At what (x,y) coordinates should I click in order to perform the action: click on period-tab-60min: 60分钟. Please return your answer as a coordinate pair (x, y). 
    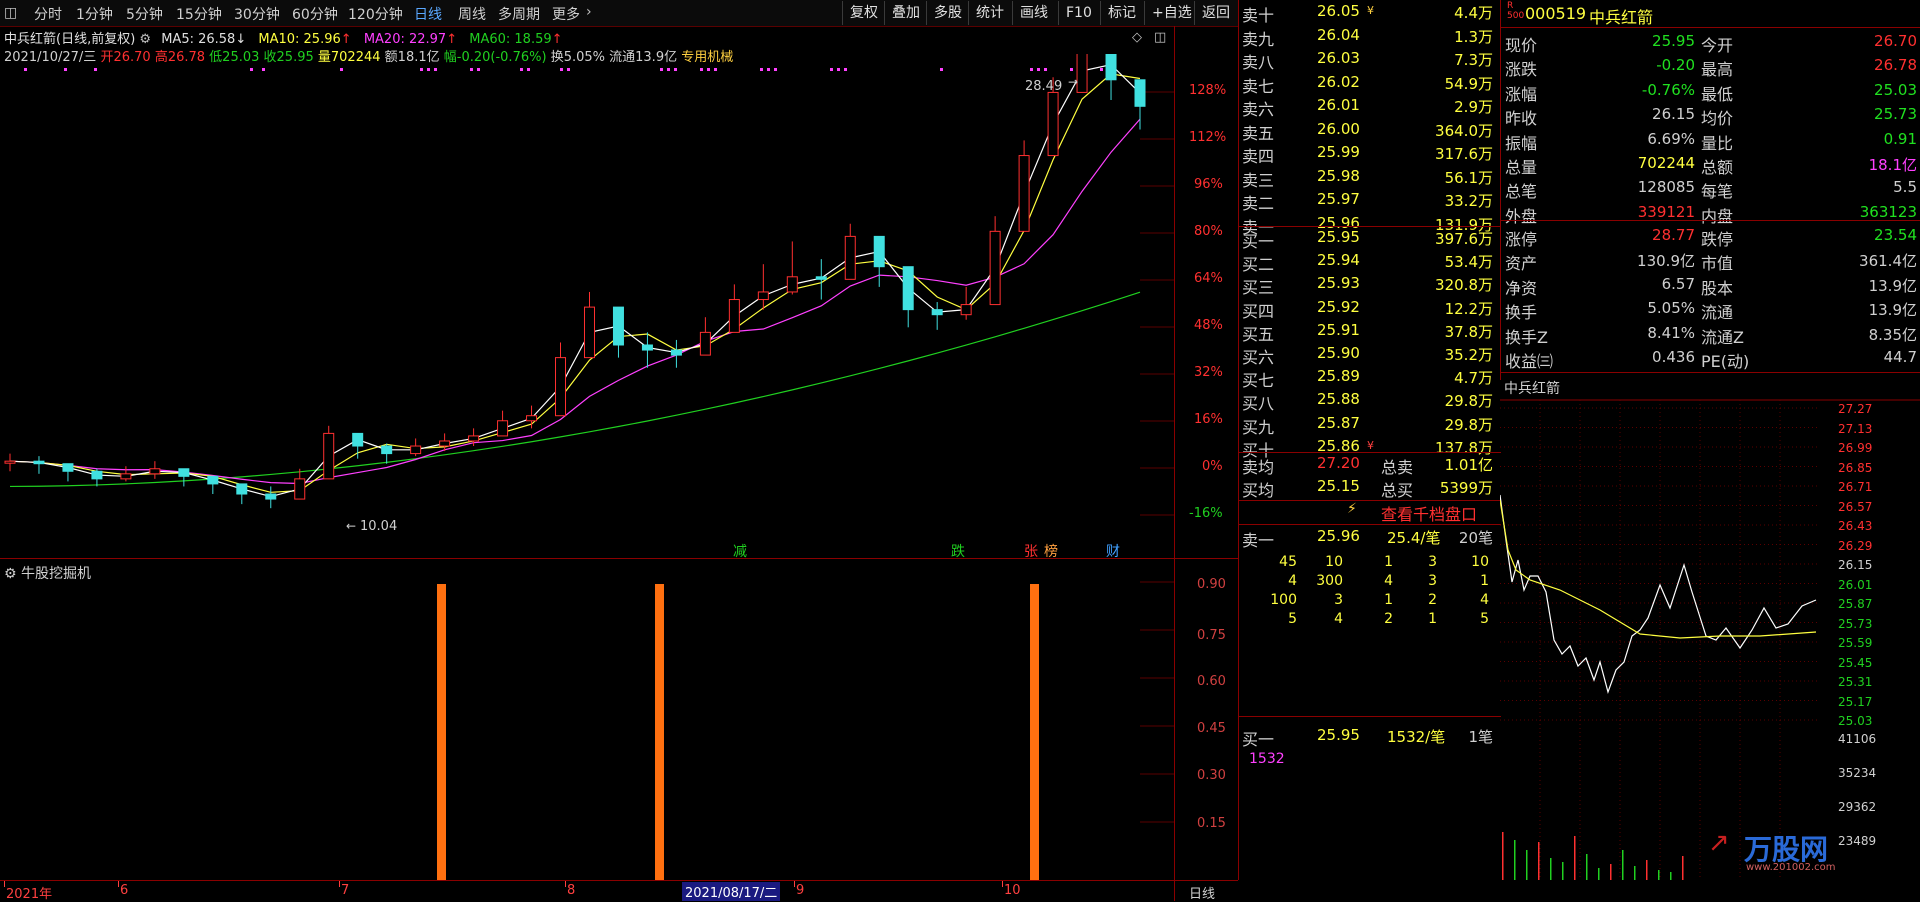
    Looking at the image, I should click on (315, 14).